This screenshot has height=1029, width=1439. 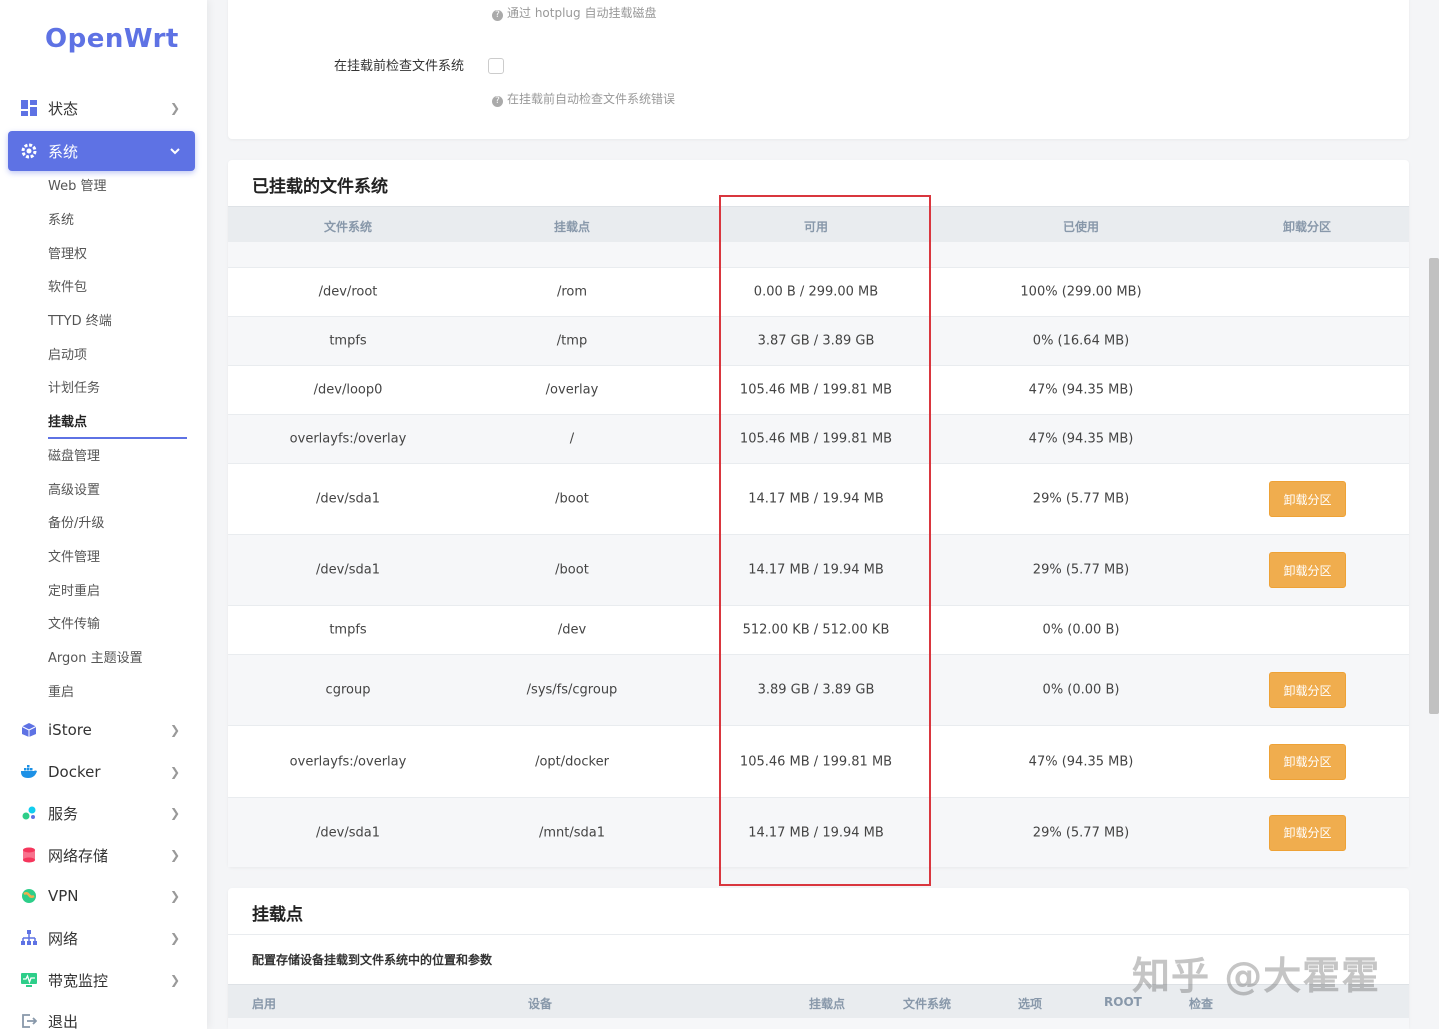 What do you see at coordinates (63, 938) in the screenshot?
I see `nav-network-label: 网络` at bounding box center [63, 938].